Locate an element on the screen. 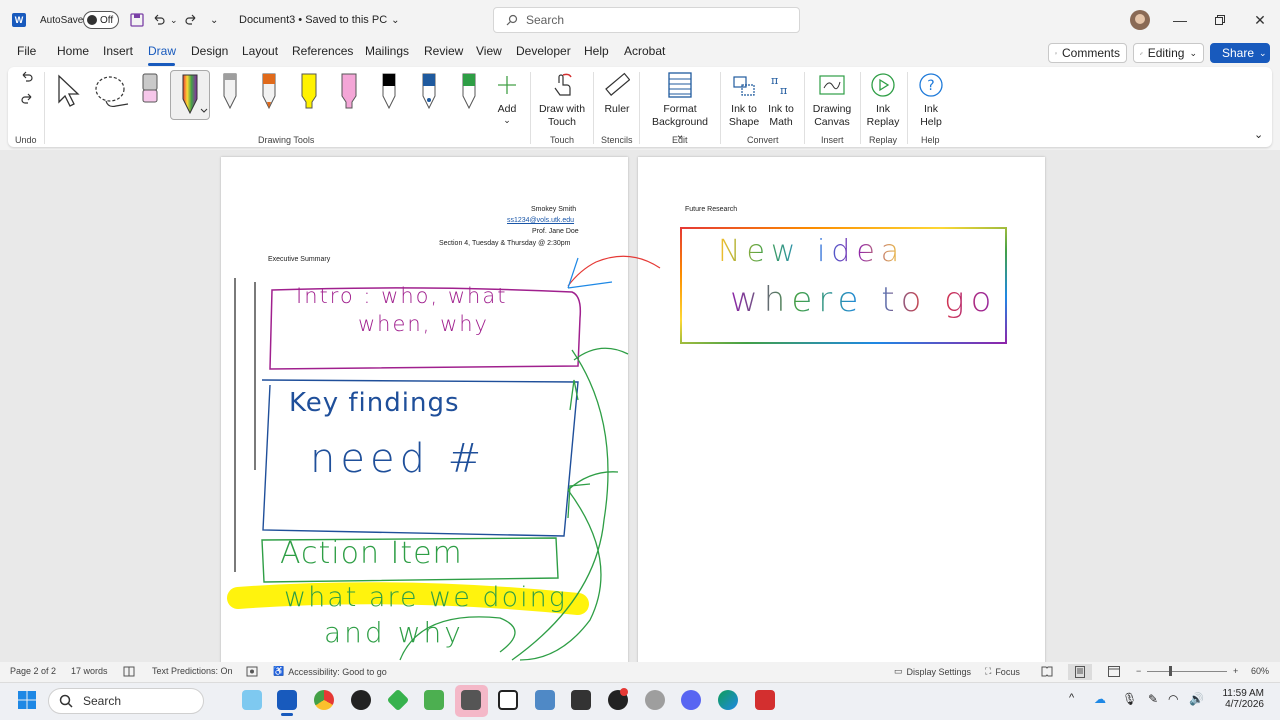  ink-help-button: ? Ink Help is located at coordinates (931, 99).